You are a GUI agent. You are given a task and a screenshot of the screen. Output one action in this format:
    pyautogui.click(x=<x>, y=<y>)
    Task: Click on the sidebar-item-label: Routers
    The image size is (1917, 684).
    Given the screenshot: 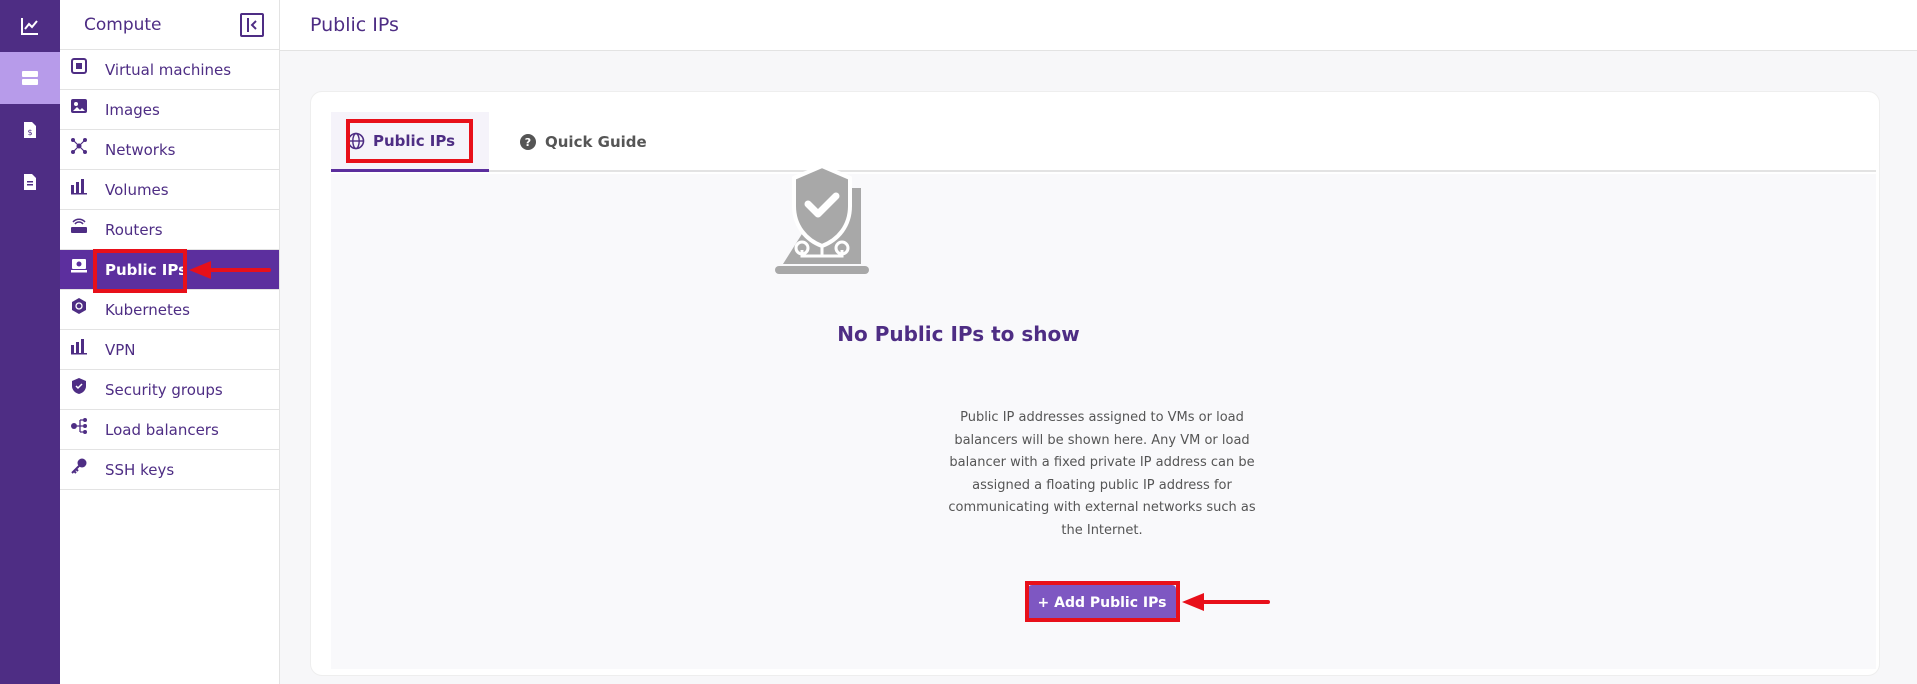 What is the action you would take?
    pyautogui.click(x=134, y=229)
    